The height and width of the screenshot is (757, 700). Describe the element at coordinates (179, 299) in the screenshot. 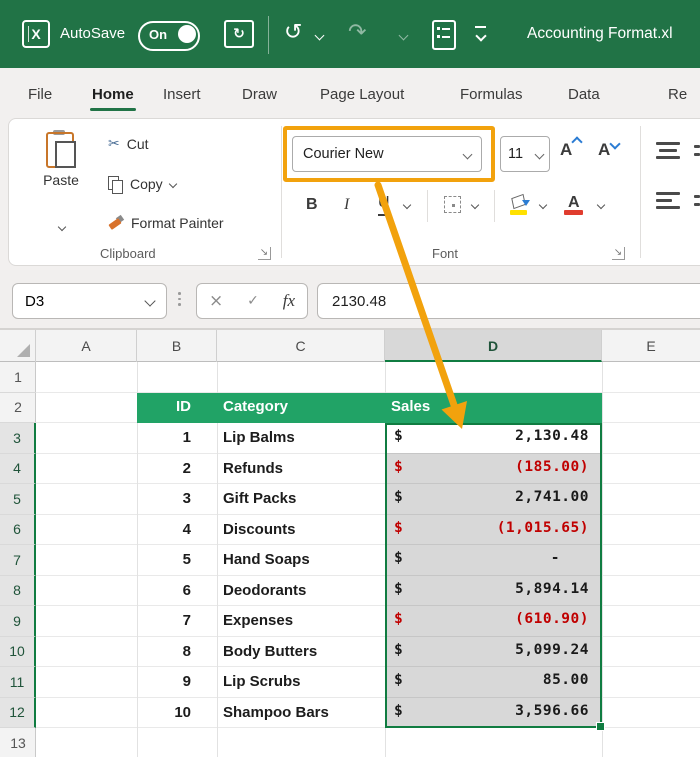

I see `formula-bar-divider` at that location.